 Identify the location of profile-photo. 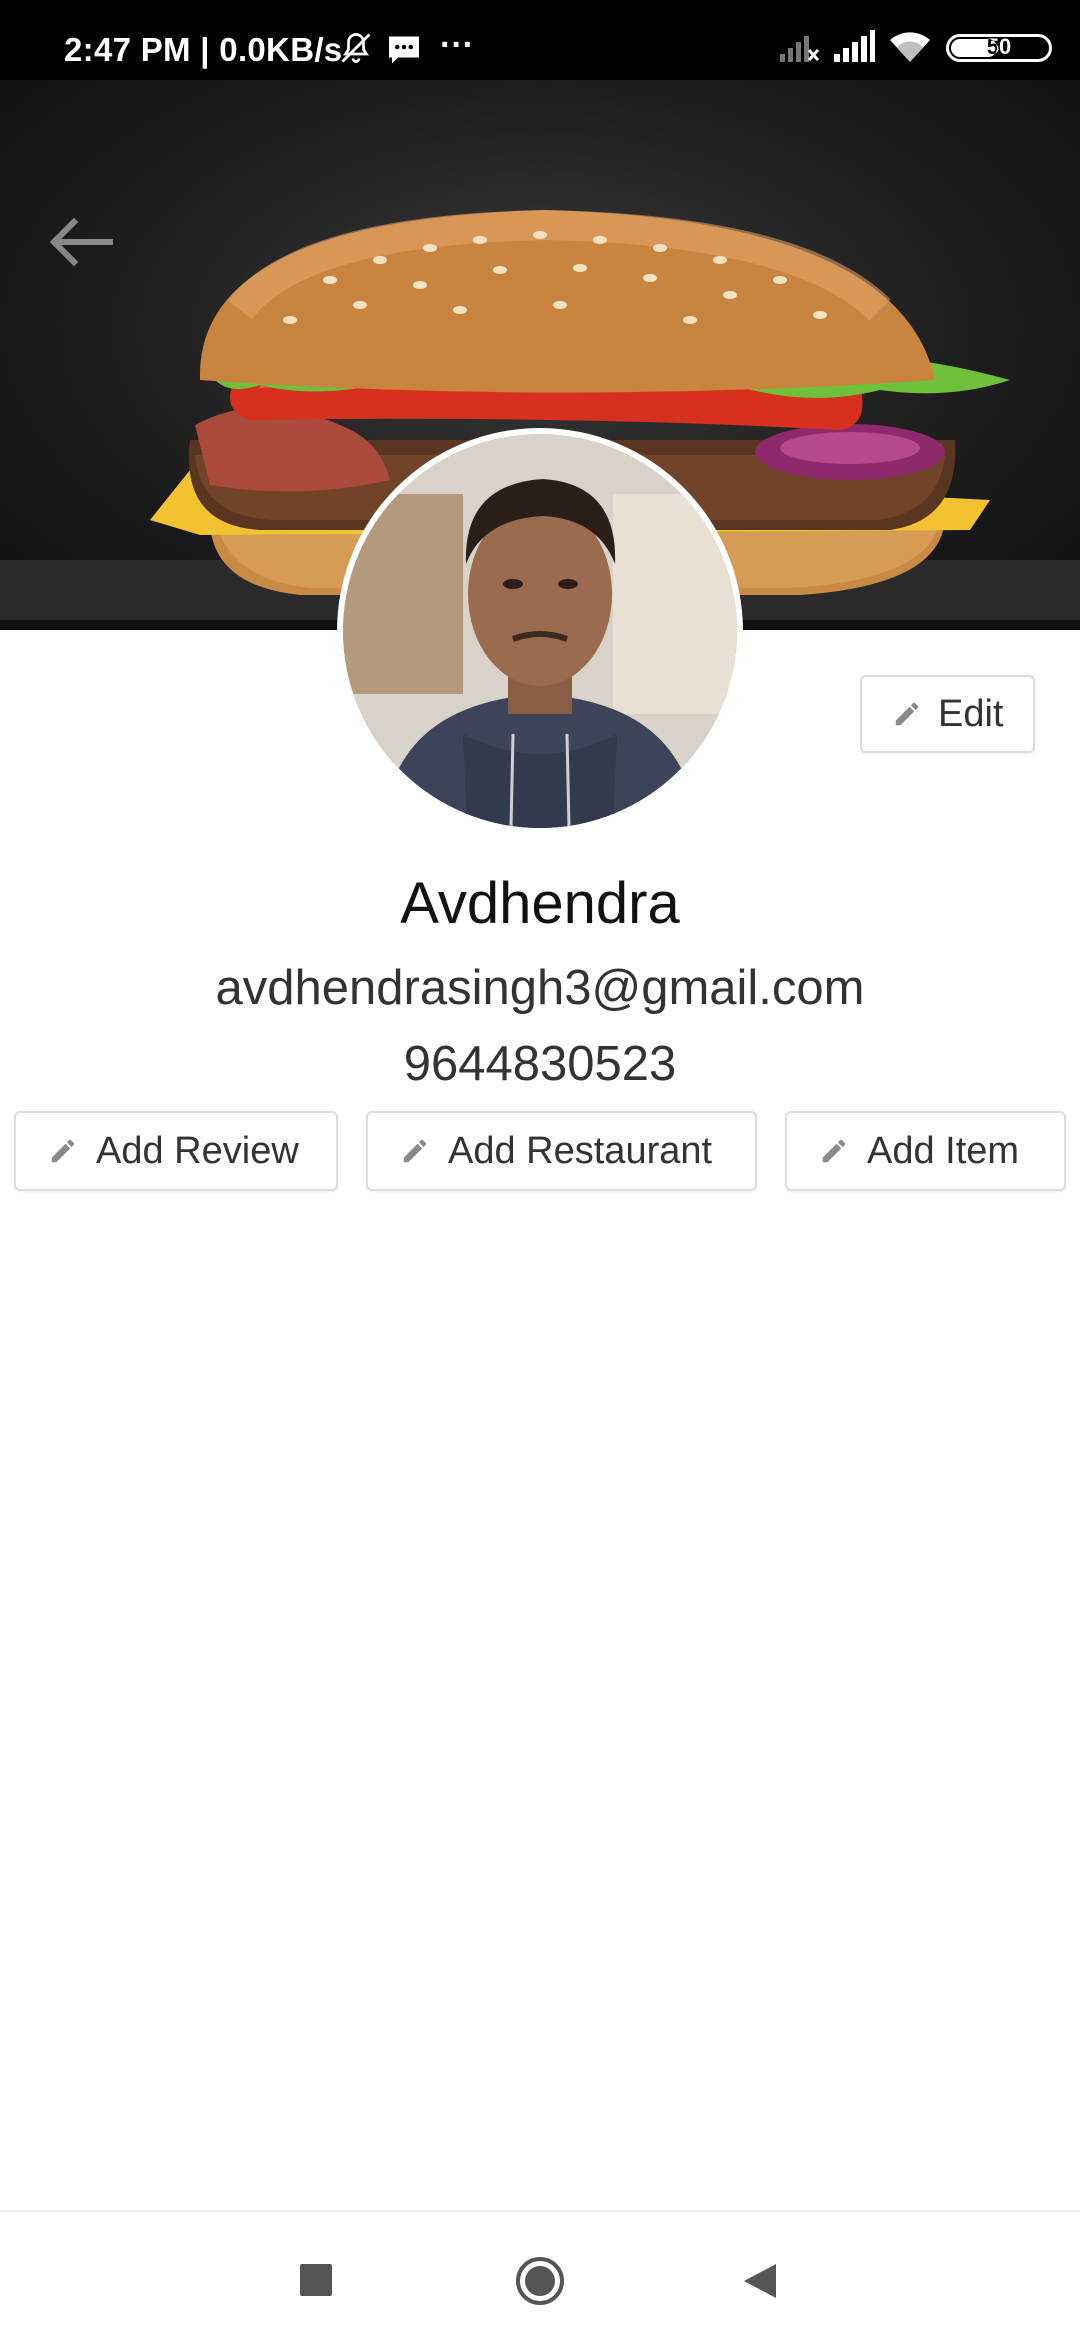
(540, 631).